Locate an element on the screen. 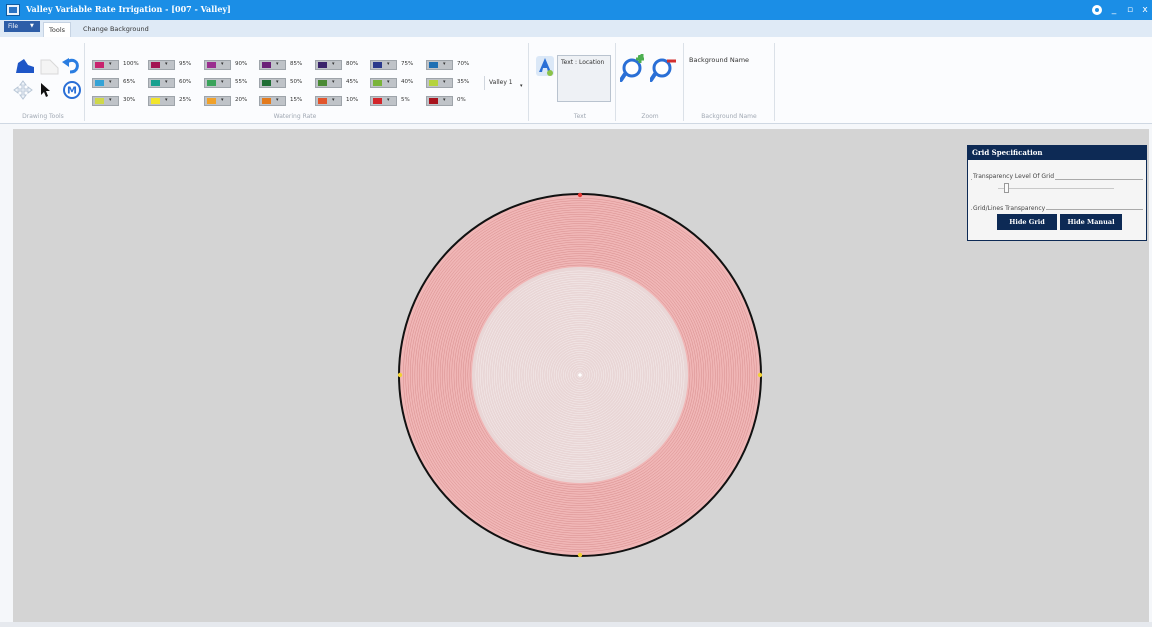 The width and height of the screenshot is (1152, 627). eraser-tool-icon is located at coordinates (49, 66).